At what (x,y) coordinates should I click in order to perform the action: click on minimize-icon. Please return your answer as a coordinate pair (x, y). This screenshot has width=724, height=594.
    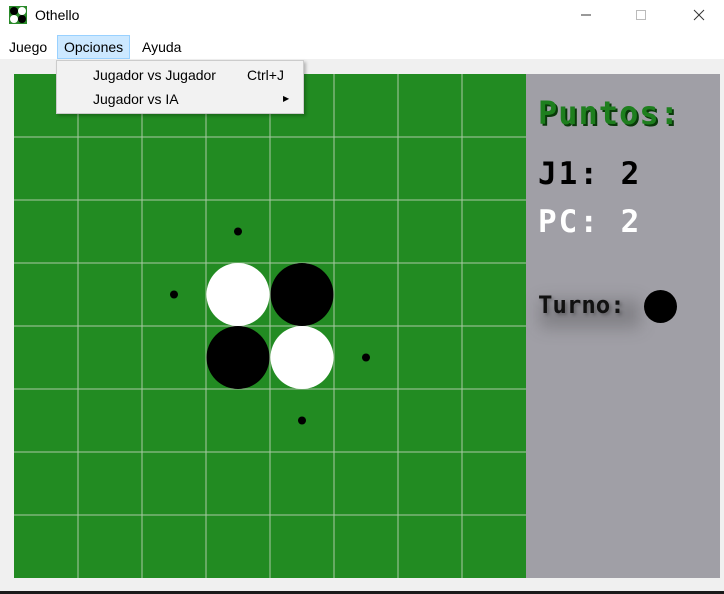
    Looking at the image, I should click on (586, 15).